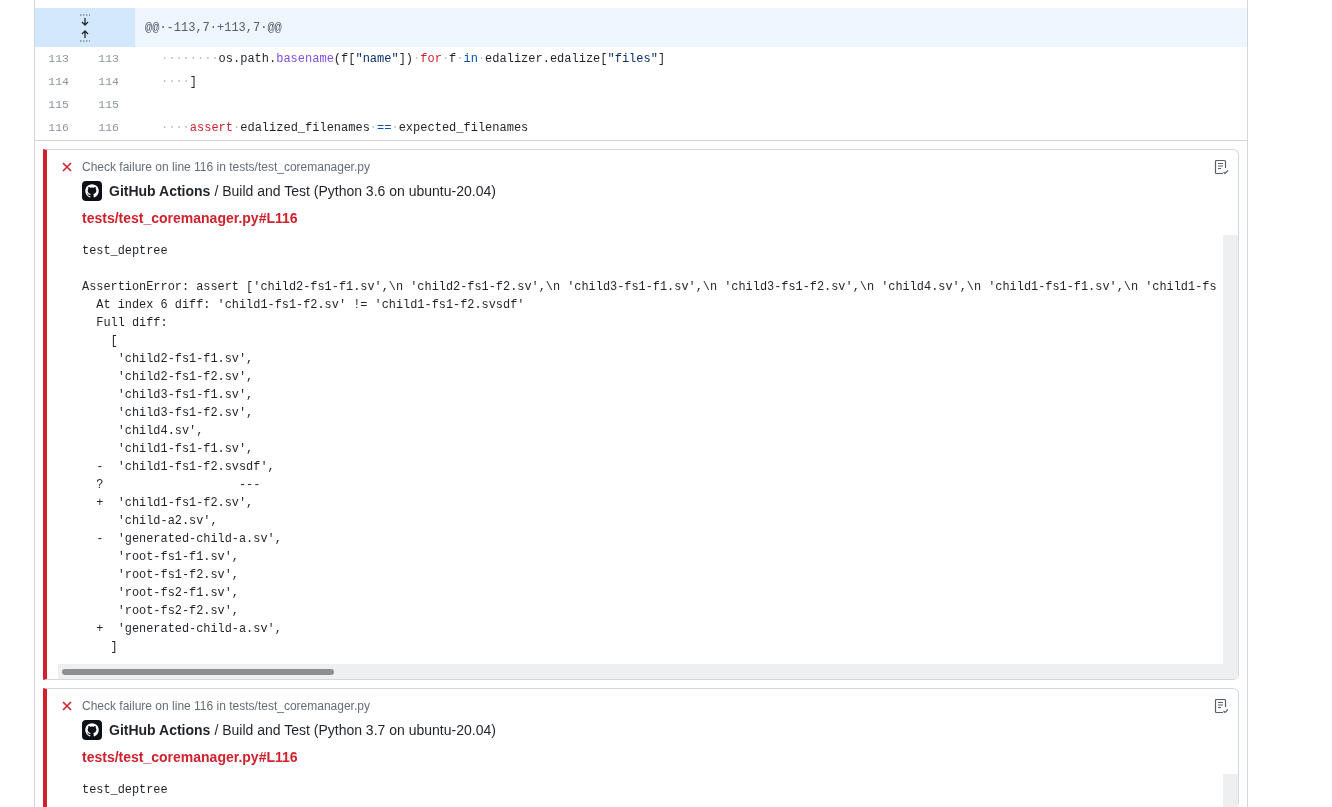 This screenshot has height=807, width=1332. I want to click on expand-icon, so click(85, 27).